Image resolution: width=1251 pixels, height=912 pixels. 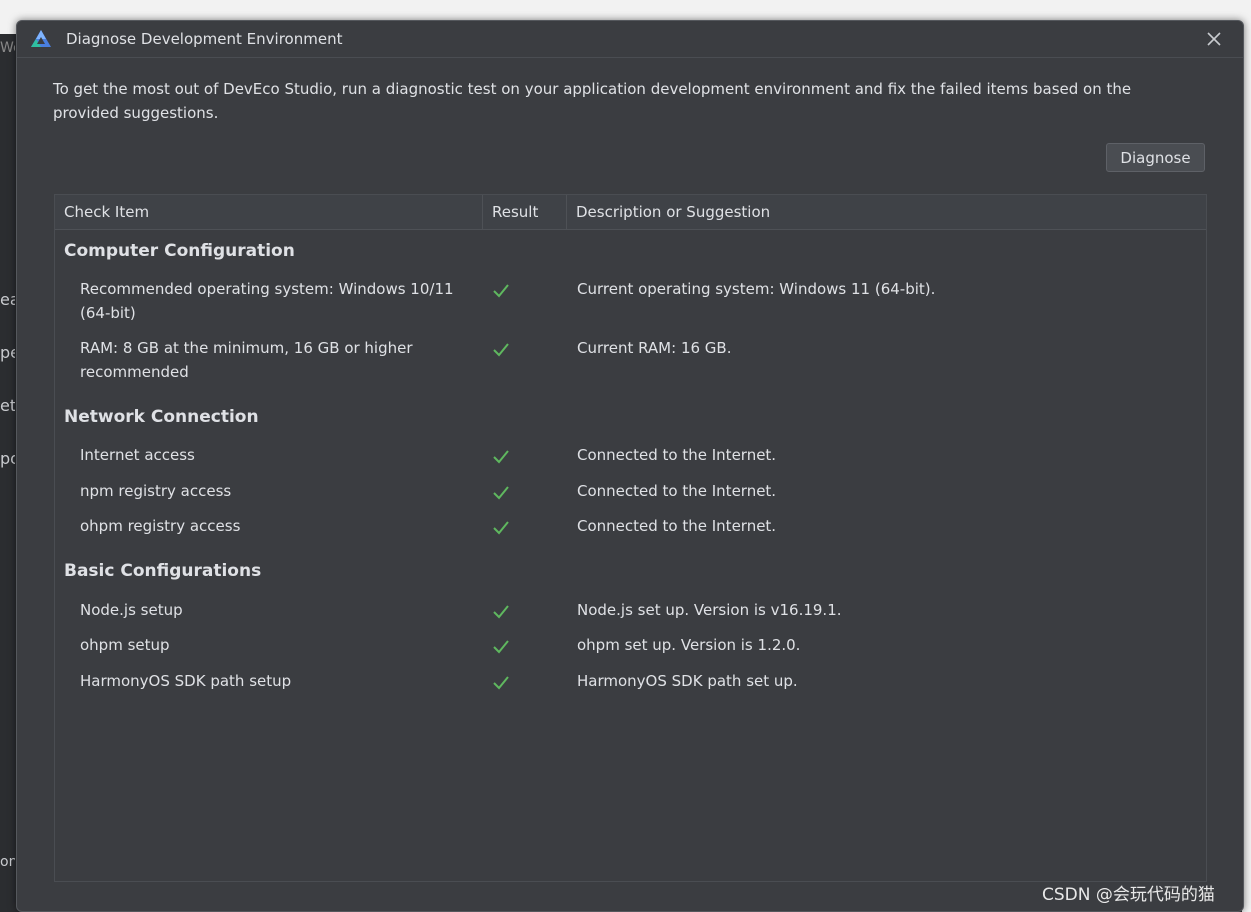 I want to click on column-header-check-item: Check Item, so click(x=269, y=212).